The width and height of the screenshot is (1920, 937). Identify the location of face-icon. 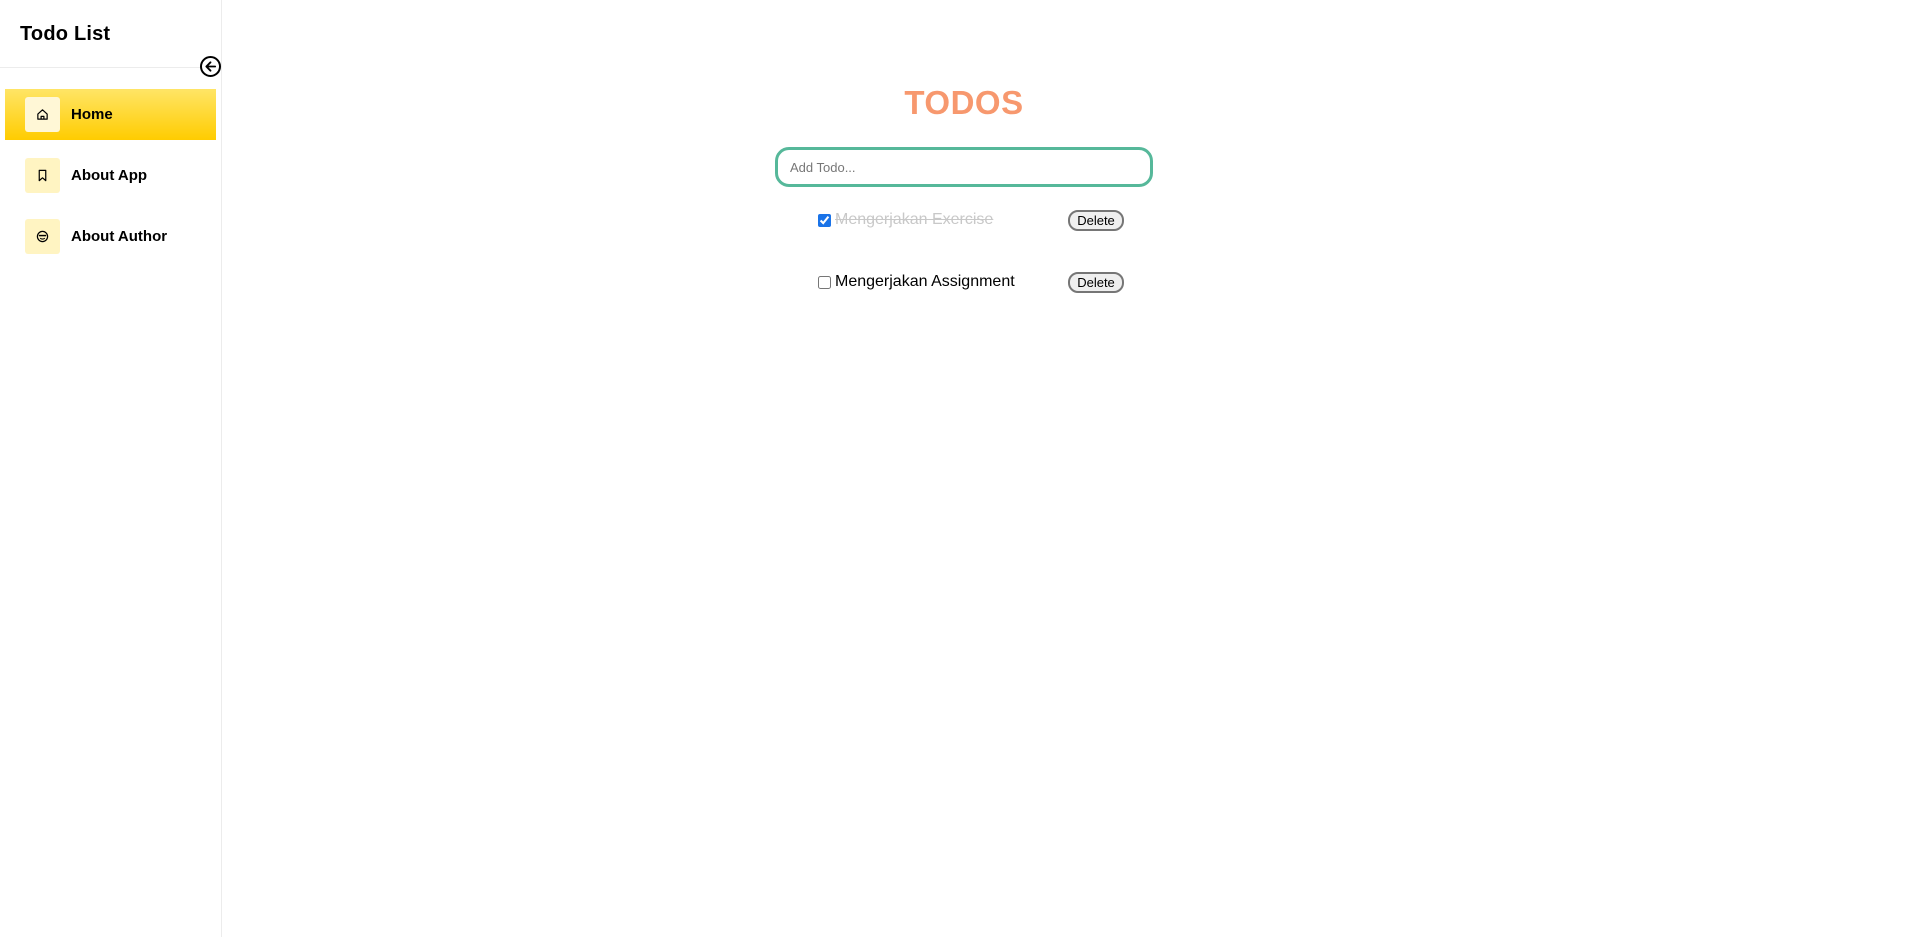
(42, 236).